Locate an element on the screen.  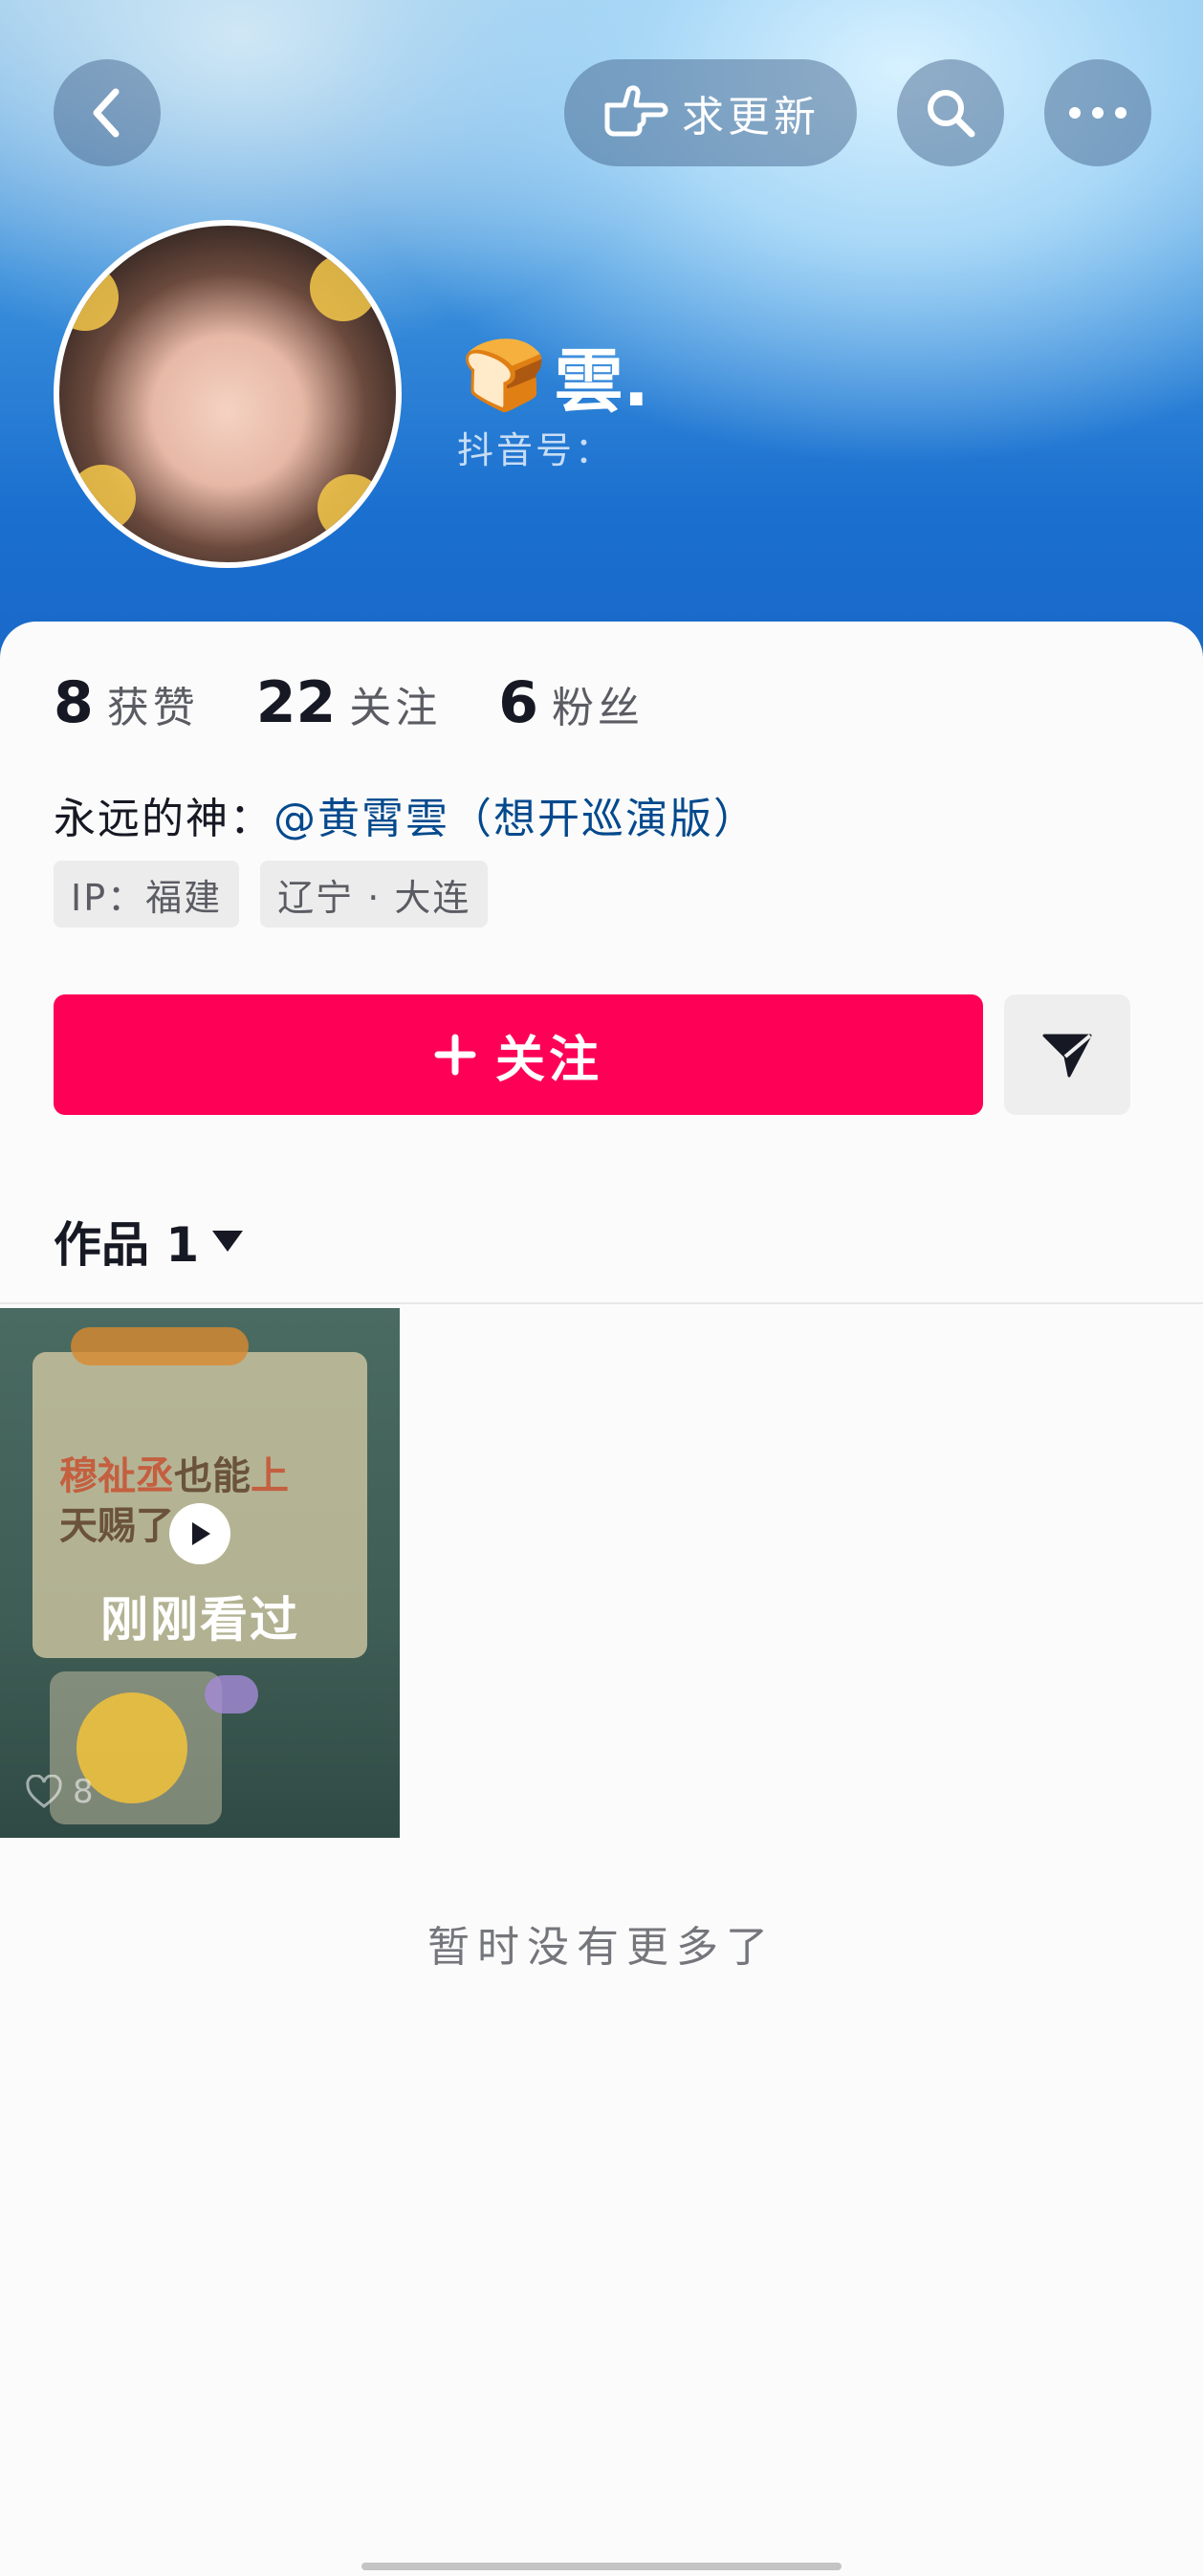
follow-button: 关注 is located at coordinates (518, 1054).